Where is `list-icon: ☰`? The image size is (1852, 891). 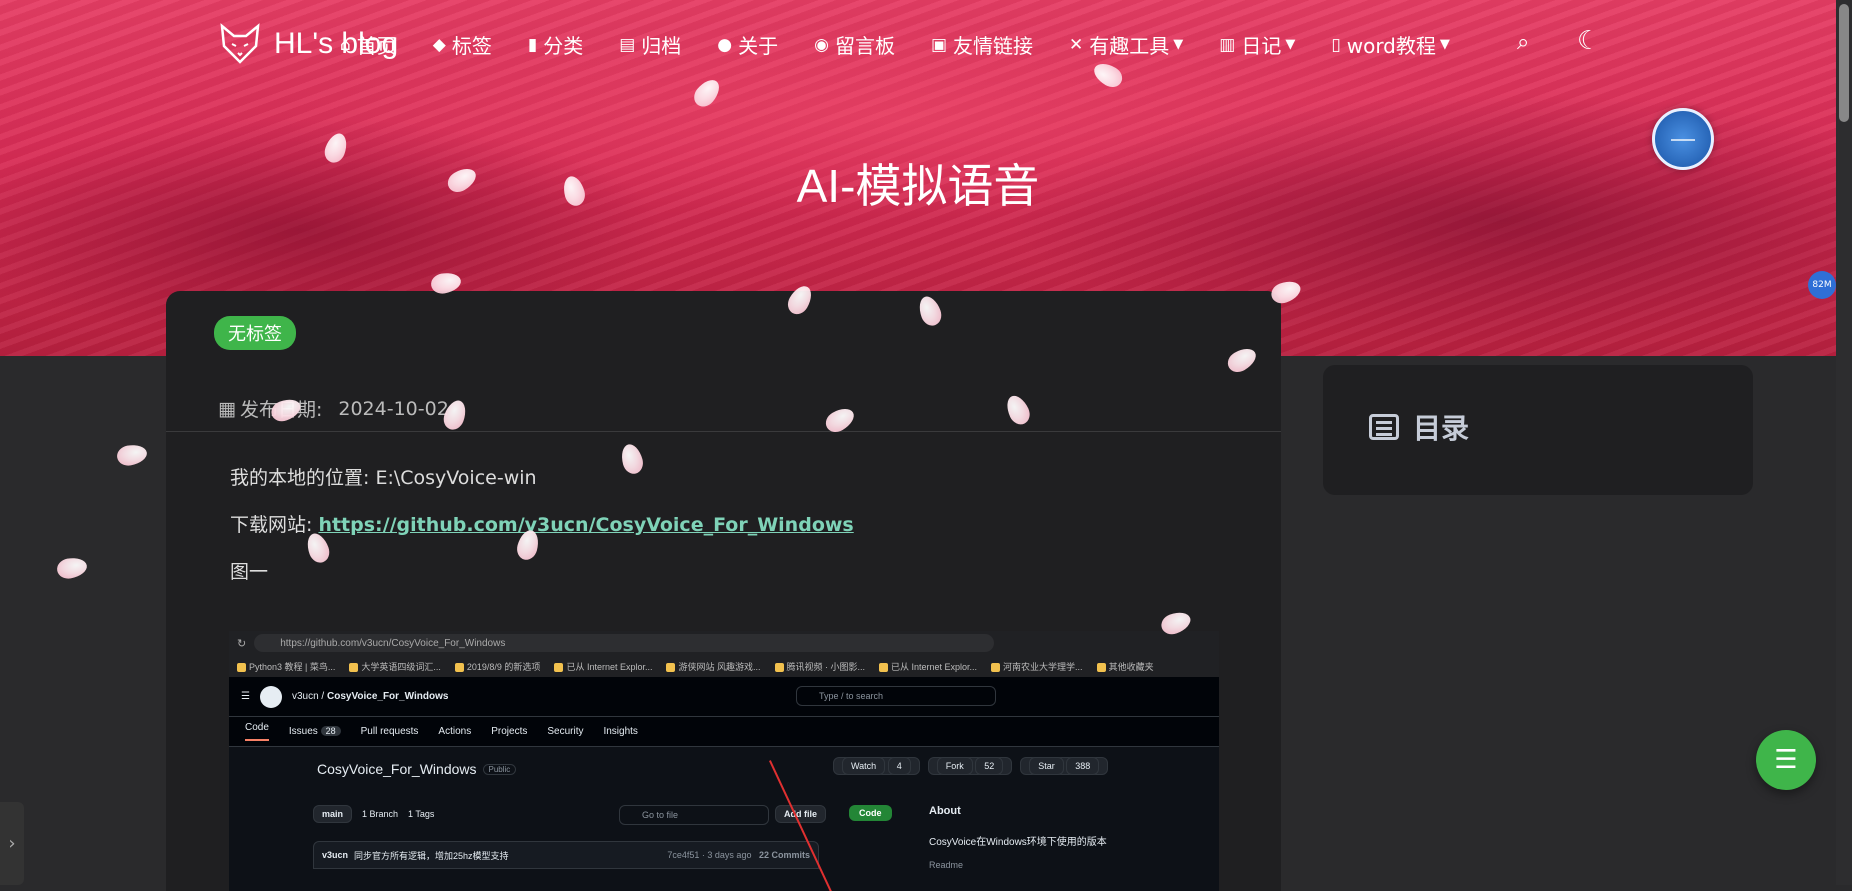 list-icon: ☰ is located at coordinates (1786, 760).